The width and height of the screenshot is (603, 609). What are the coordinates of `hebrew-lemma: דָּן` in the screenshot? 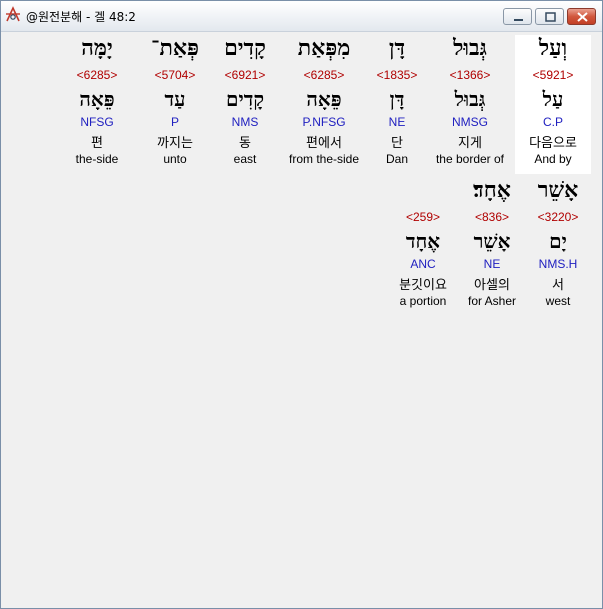 It's located at (397, 99).